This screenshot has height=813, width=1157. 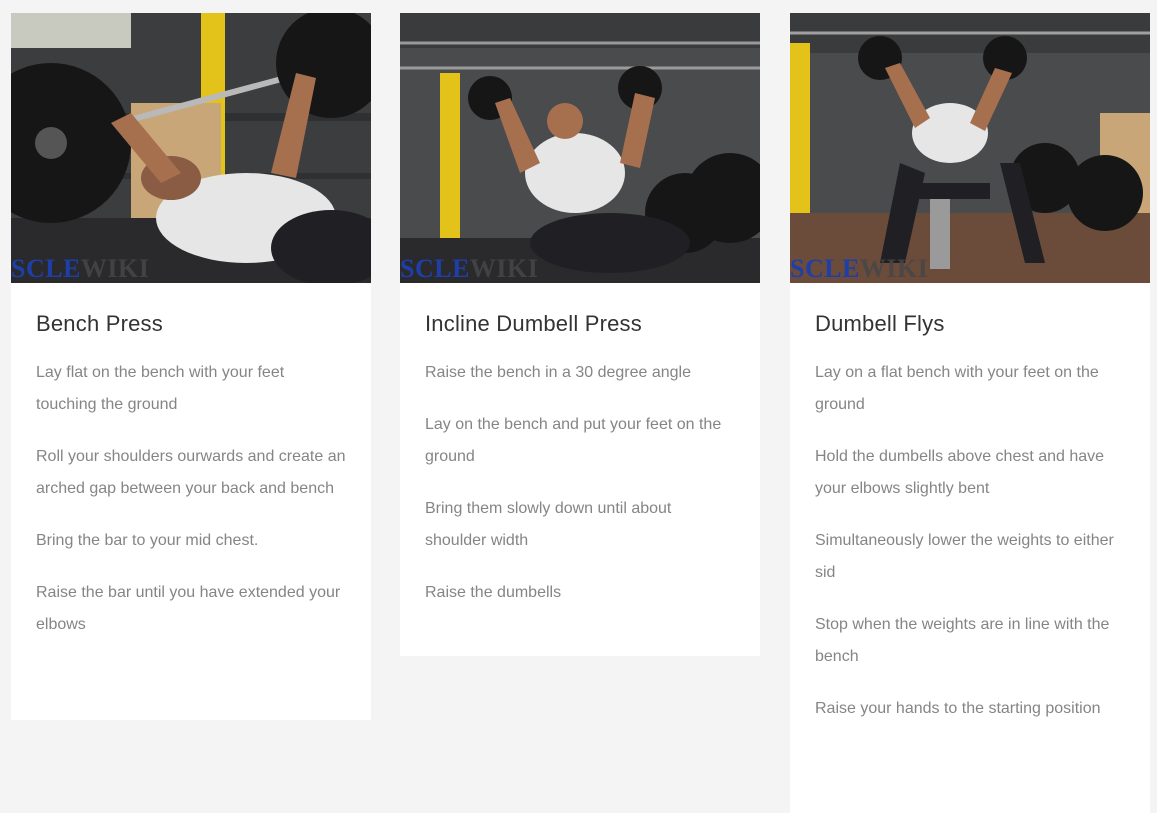 I want to click on exercise-title: Dumbell Flys, so click(x=880, y=323).